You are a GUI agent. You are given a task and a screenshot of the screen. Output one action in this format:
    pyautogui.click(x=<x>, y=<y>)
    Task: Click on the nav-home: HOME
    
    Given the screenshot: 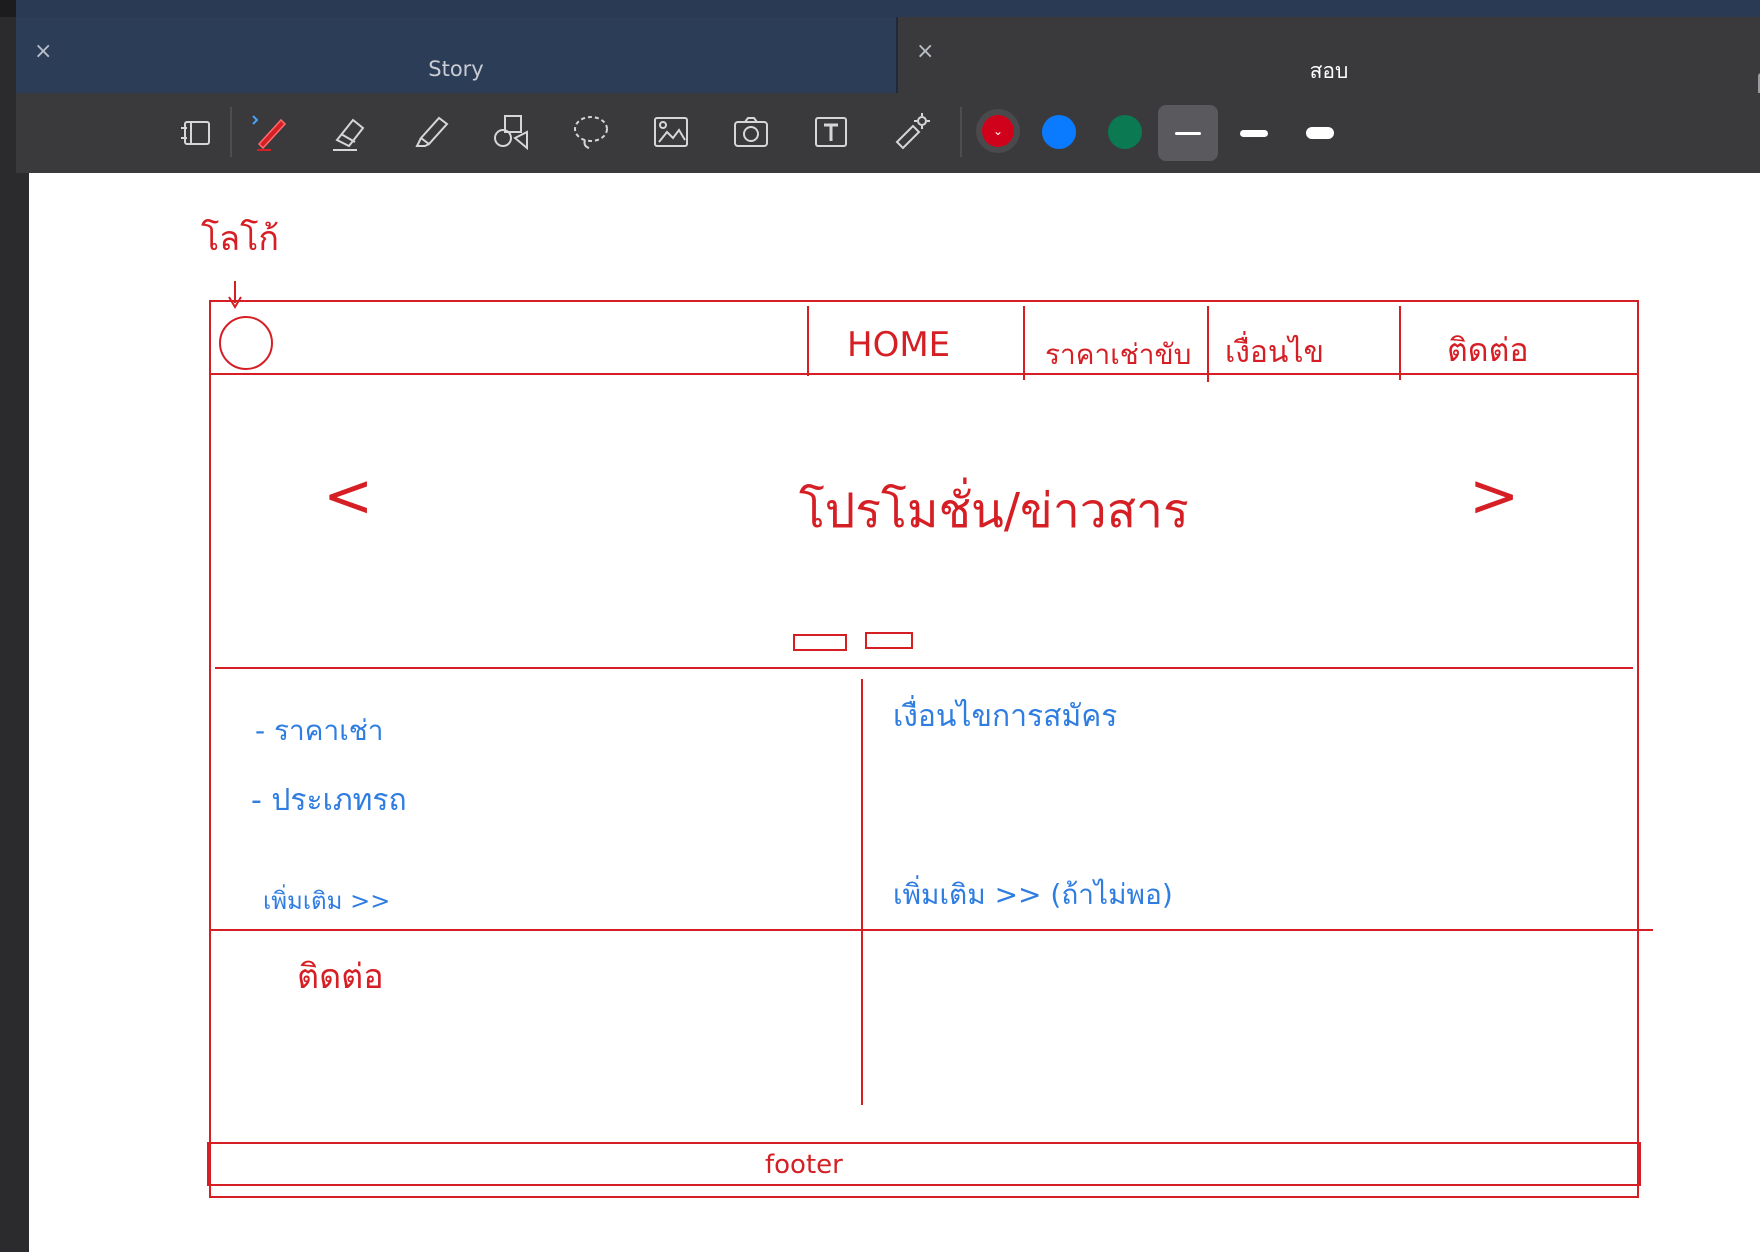 What is the action you would take?
    pyautogui.click(x=899, y=345)
    